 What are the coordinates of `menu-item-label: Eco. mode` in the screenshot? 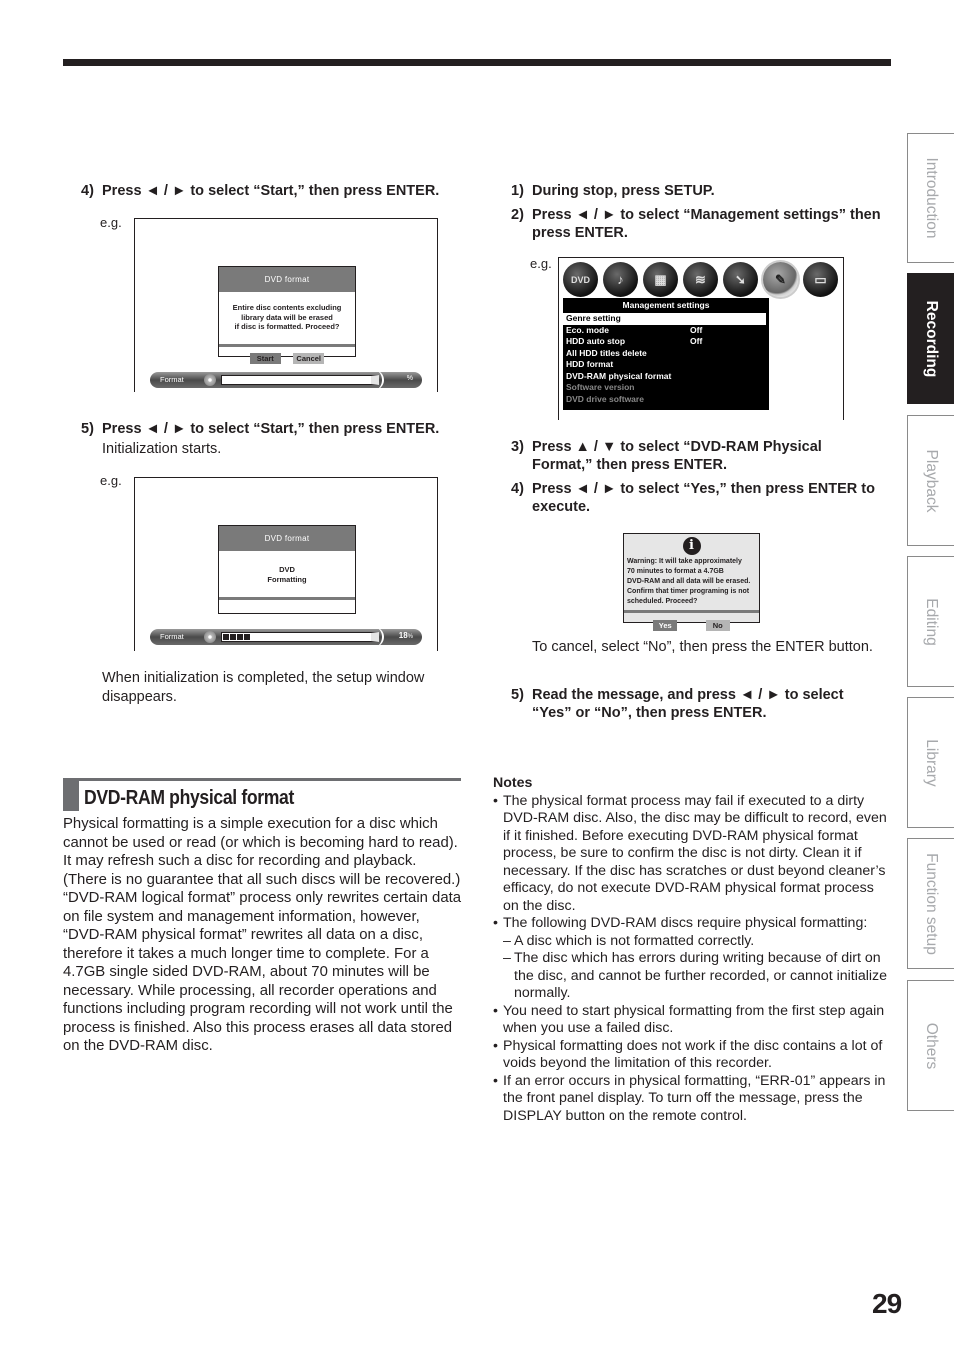 It's located at (587, 329).